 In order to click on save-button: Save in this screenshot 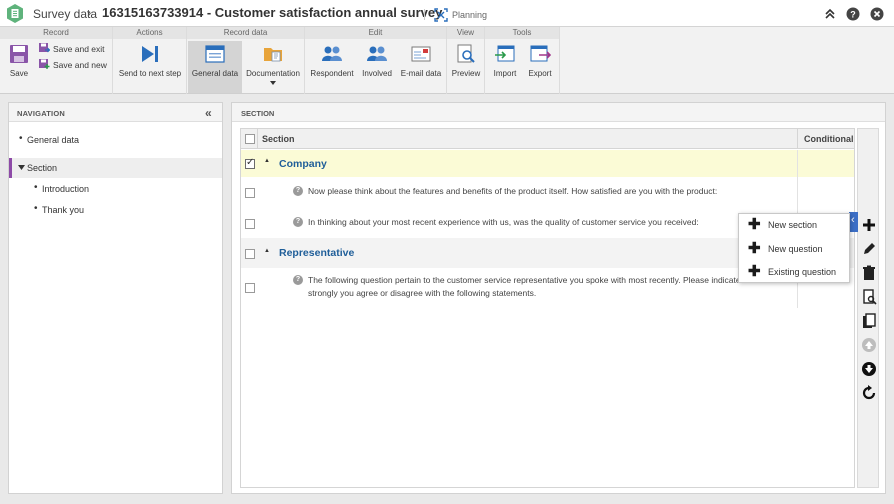, I will do `click(19, 67)`.